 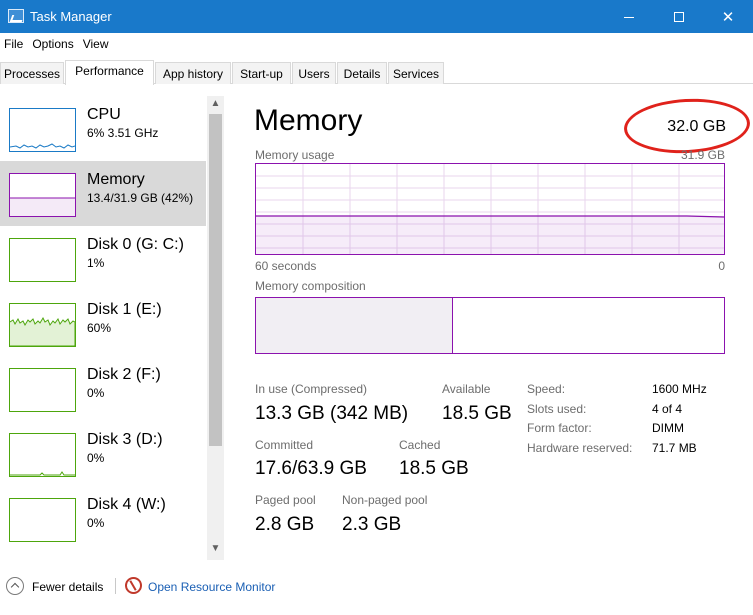 I want to click on page-title: Memory, so click(x=308, y=120).